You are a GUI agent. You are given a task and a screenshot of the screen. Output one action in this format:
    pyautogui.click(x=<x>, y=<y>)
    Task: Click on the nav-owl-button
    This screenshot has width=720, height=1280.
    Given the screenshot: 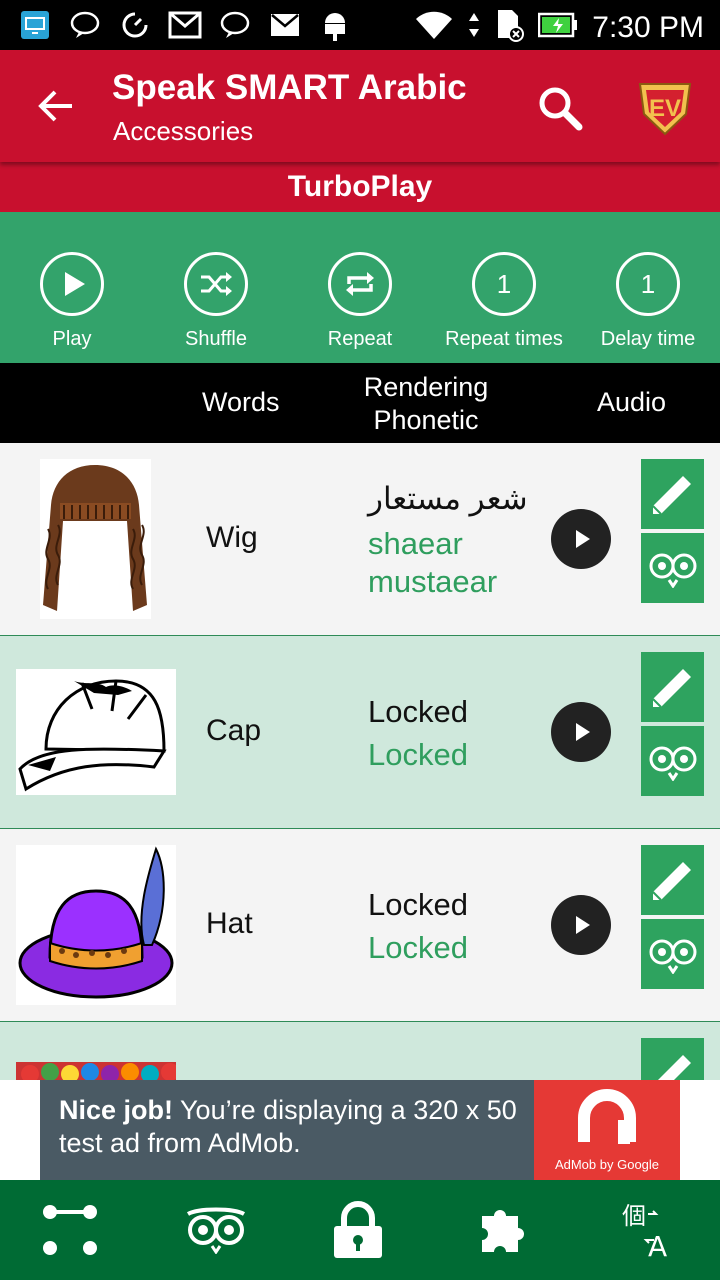 What is the action you would take?
    pyautogui.click(x=216, y=1230)
    